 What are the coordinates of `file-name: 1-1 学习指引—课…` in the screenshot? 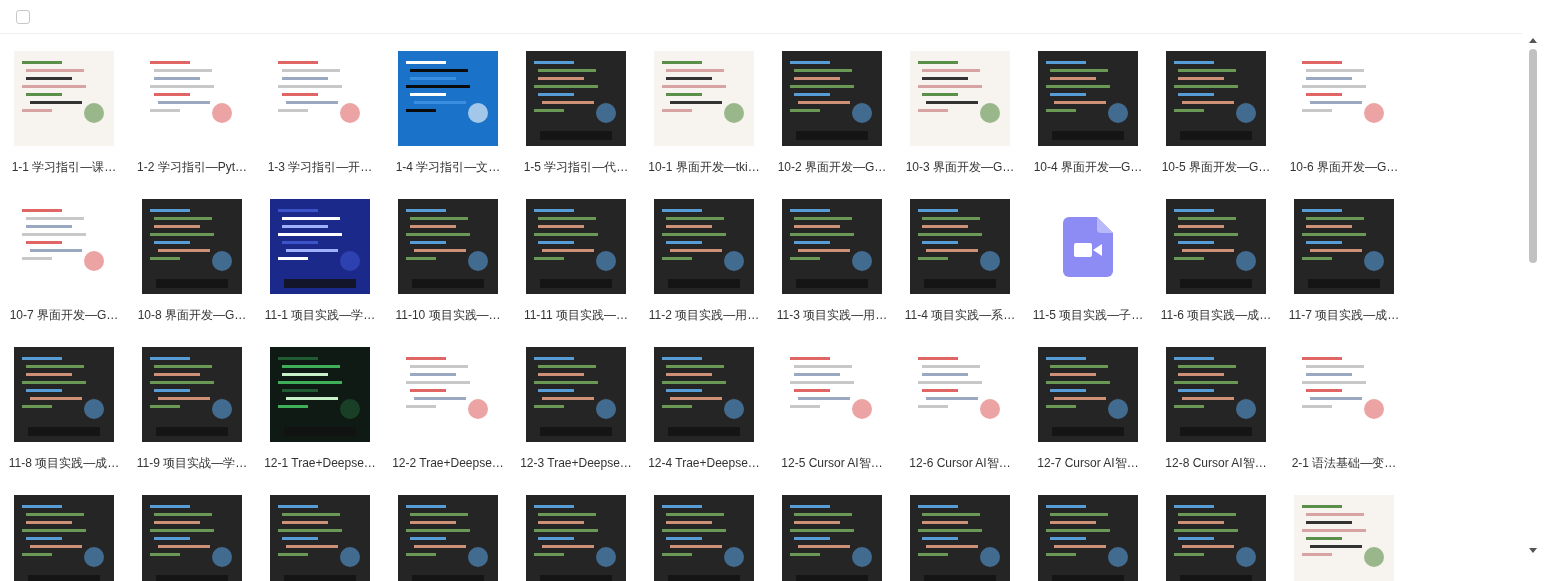 It's located at (64, 167).